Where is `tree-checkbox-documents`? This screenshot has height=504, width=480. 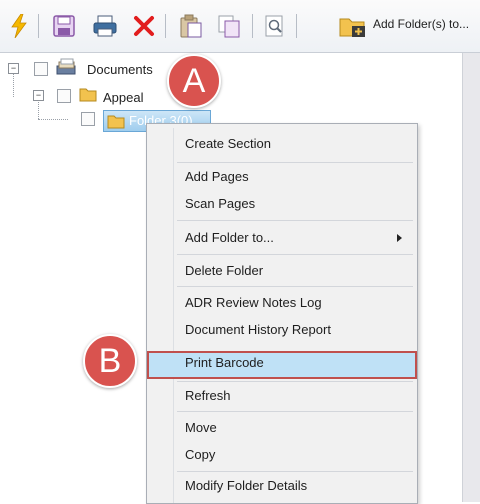
tree-checkbox-documents is located at coordinates (41, 69).